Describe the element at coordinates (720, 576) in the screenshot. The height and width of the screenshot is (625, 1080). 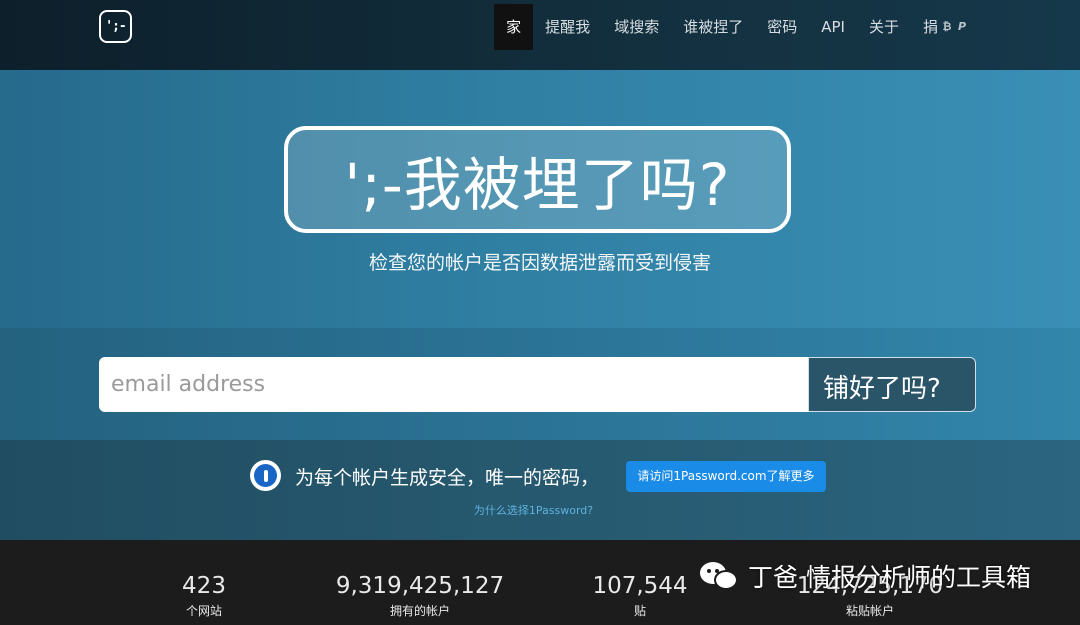
I see `wechat-icon` at that location.